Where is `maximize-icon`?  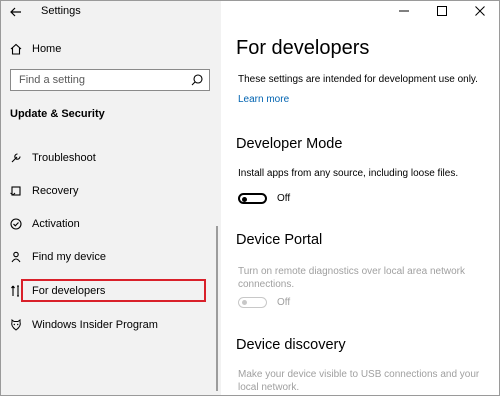
maximize-icon is located at coordinates (442, 11).